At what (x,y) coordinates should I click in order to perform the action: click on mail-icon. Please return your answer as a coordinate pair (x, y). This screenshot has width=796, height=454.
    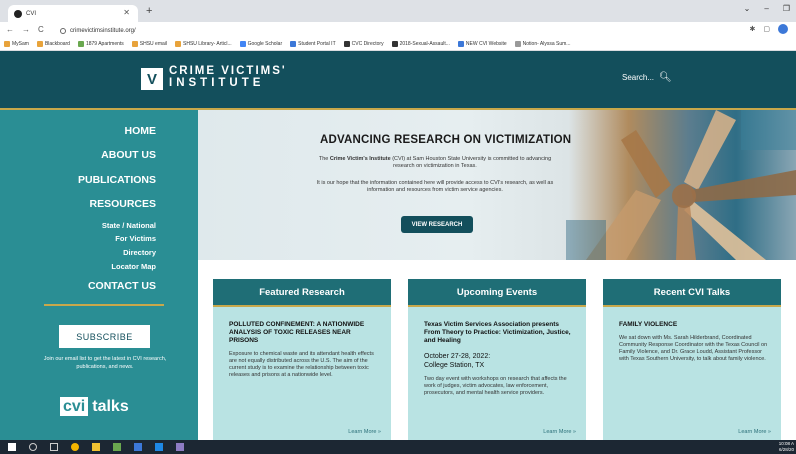
    Looking at the image, I should click on (138, 447).